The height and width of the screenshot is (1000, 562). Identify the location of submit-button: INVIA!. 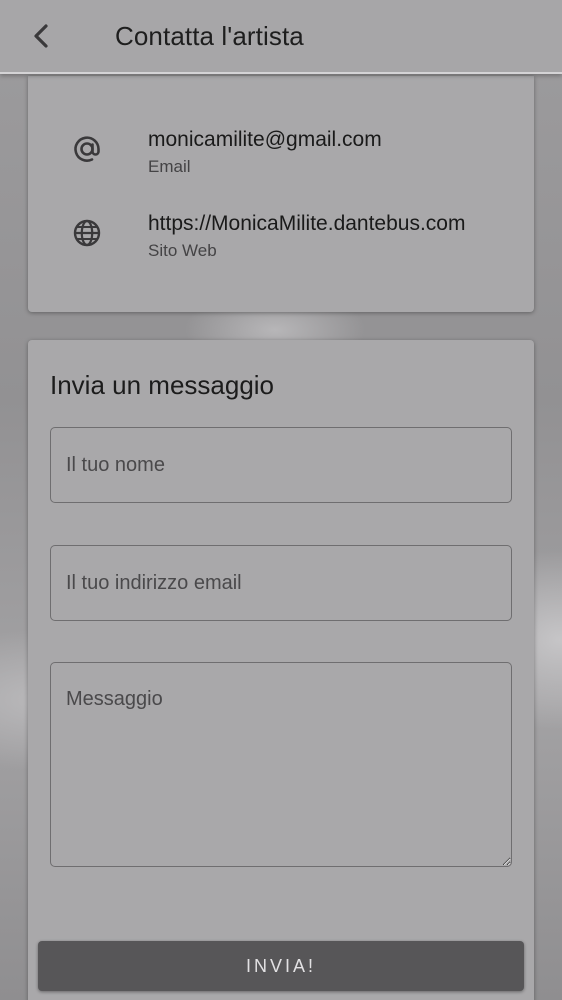
(281, 966).